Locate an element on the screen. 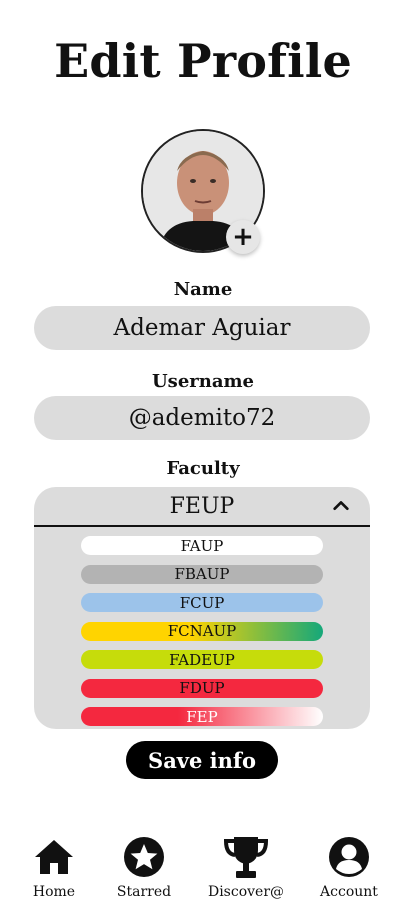 Image resolution: width=406 pixels, height=909 pixels. faculty-option-fdup: FDUP is located at coordinates (202, 688).